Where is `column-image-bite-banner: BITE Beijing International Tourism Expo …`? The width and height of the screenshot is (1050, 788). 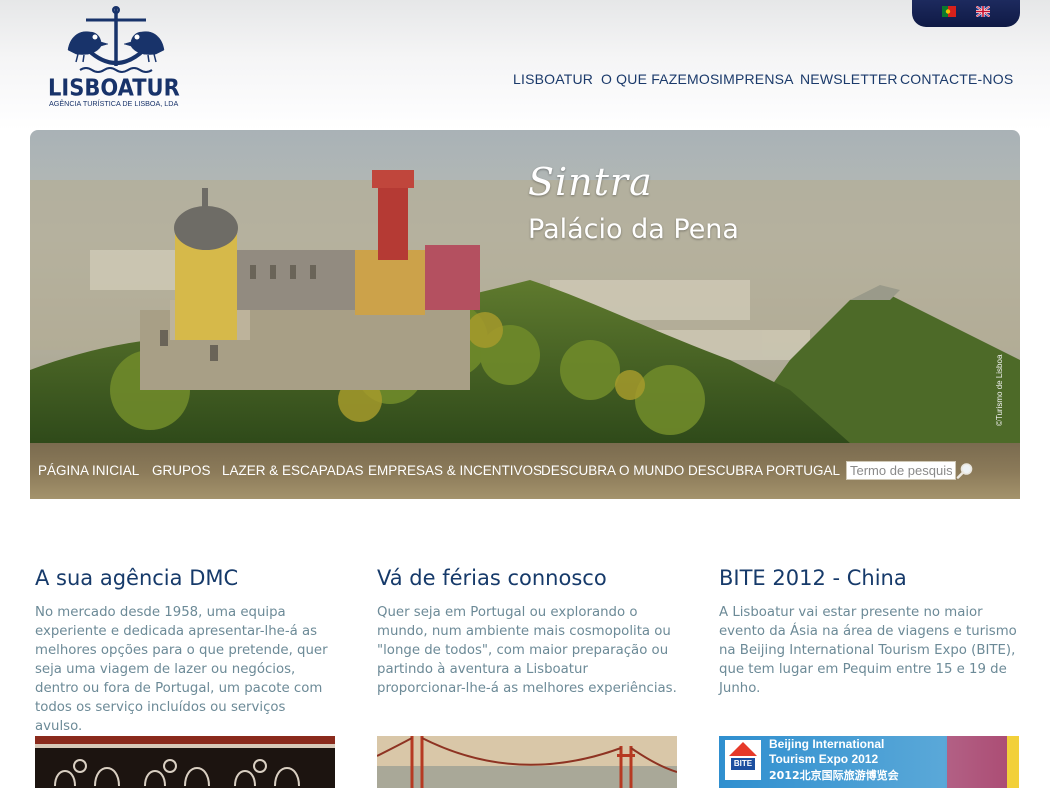
column-image-bite-banner: BITE Beijing International Tourism Expo … is located at coordinates (869, 762).